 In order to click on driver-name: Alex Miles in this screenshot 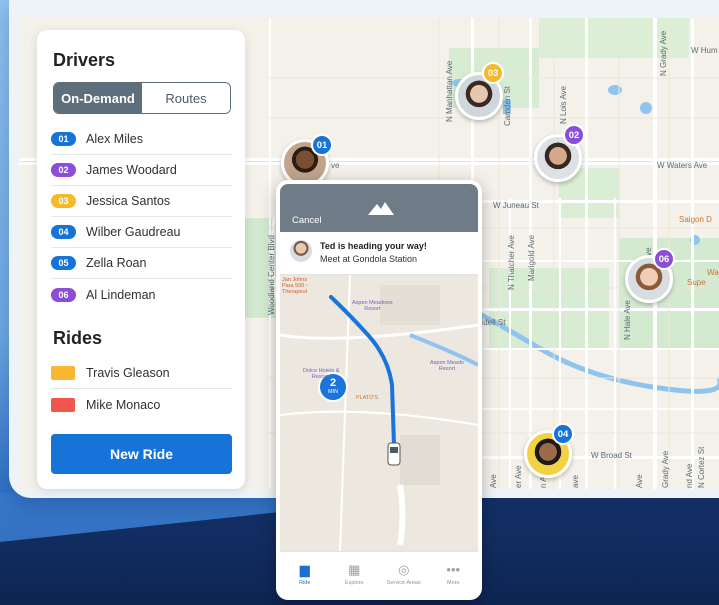, I will do `click(114, 139)`.